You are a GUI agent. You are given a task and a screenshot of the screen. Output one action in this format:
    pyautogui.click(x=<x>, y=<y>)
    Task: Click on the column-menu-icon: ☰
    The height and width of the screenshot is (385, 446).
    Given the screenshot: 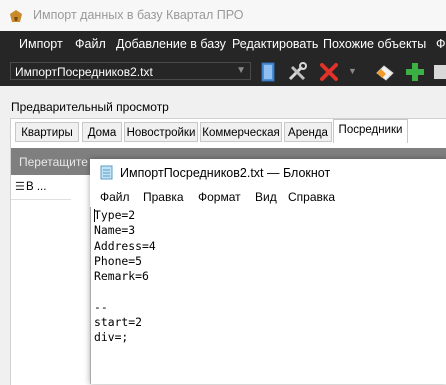 What is the action you would take?
    pyautogui.click(x=20, y=186)
    